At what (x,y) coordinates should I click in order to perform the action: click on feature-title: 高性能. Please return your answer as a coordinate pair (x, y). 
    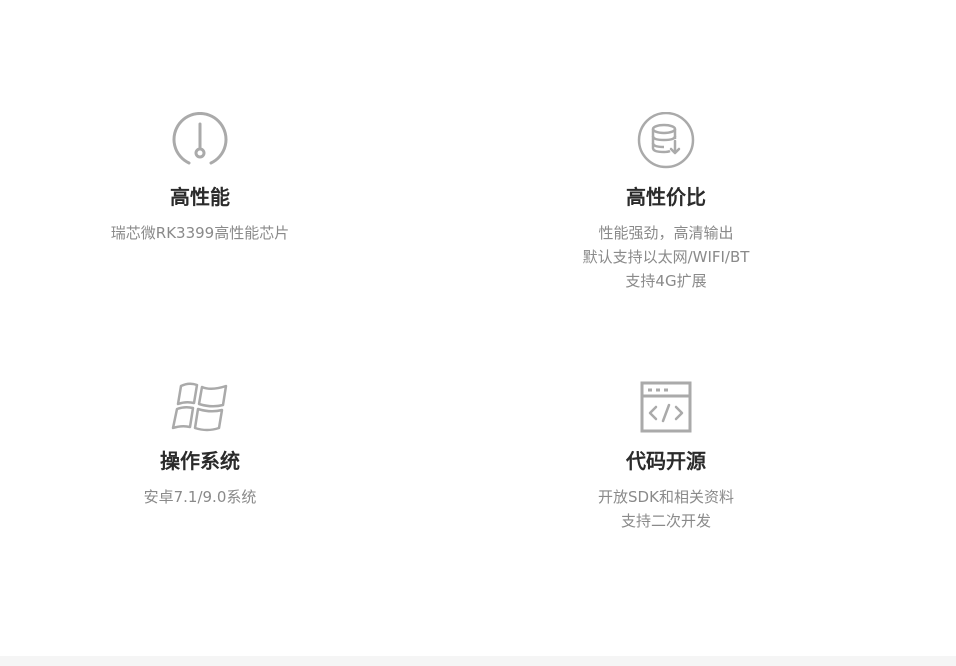
    Looking at the image, I should click on (200, 197).